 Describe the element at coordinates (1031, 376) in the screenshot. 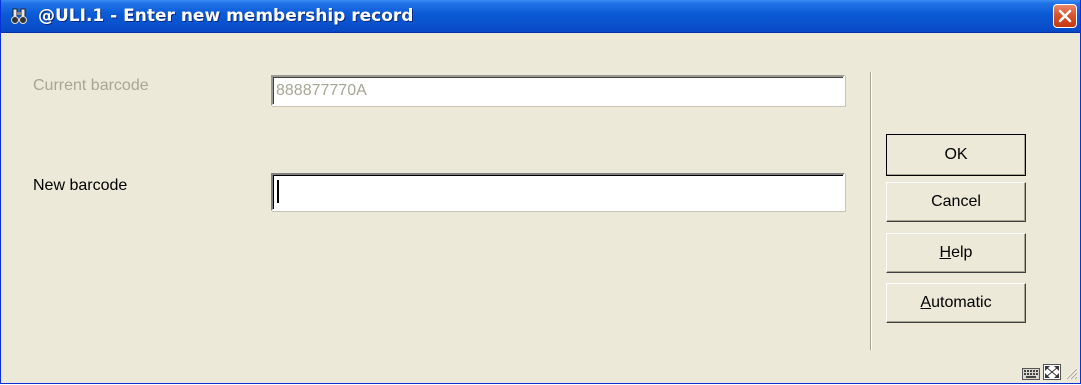

I see `keyboard-icon` at that location.